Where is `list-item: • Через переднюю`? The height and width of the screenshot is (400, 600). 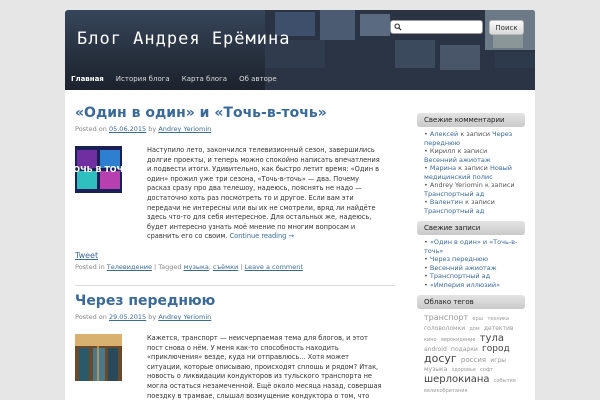 list-item: • Через переднюю is located at coordinates (456, 259).